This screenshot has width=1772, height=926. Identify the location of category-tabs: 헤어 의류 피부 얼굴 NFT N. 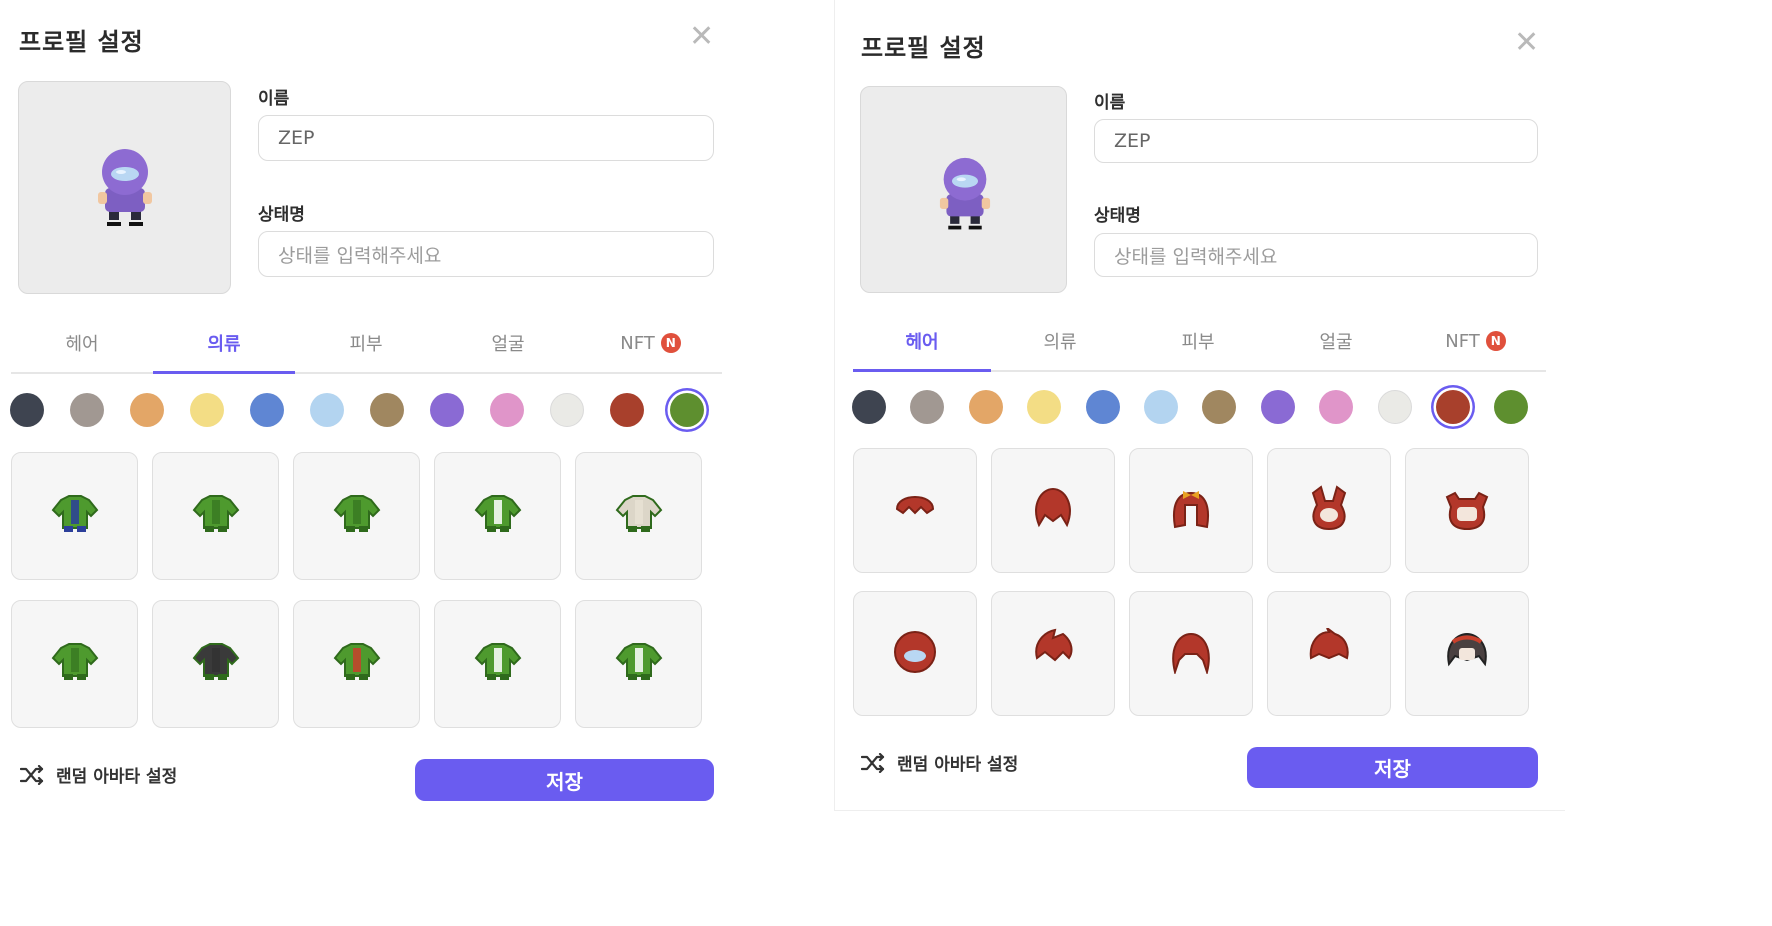
(1199, 345).